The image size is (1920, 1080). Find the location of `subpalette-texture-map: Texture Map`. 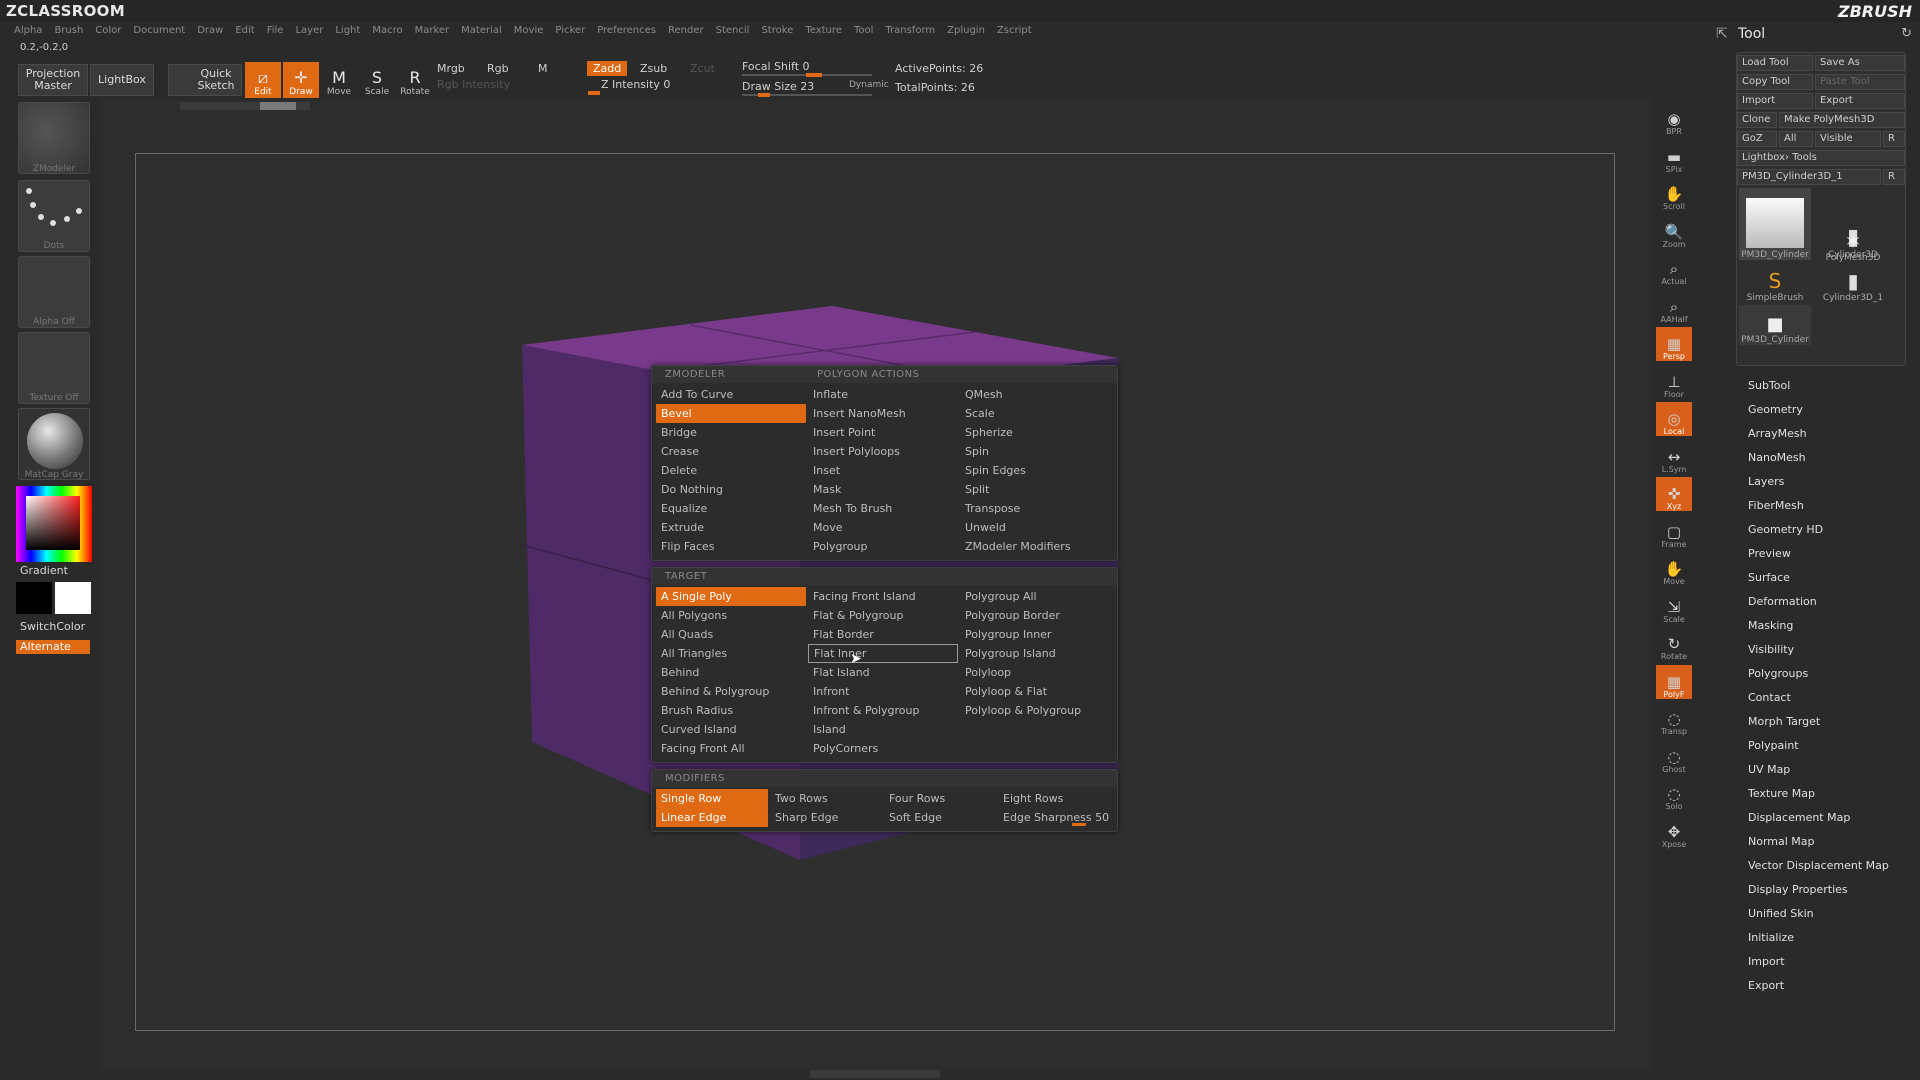

subpalette-texture-map: Texture Map is located at coordinates (1818, 794).